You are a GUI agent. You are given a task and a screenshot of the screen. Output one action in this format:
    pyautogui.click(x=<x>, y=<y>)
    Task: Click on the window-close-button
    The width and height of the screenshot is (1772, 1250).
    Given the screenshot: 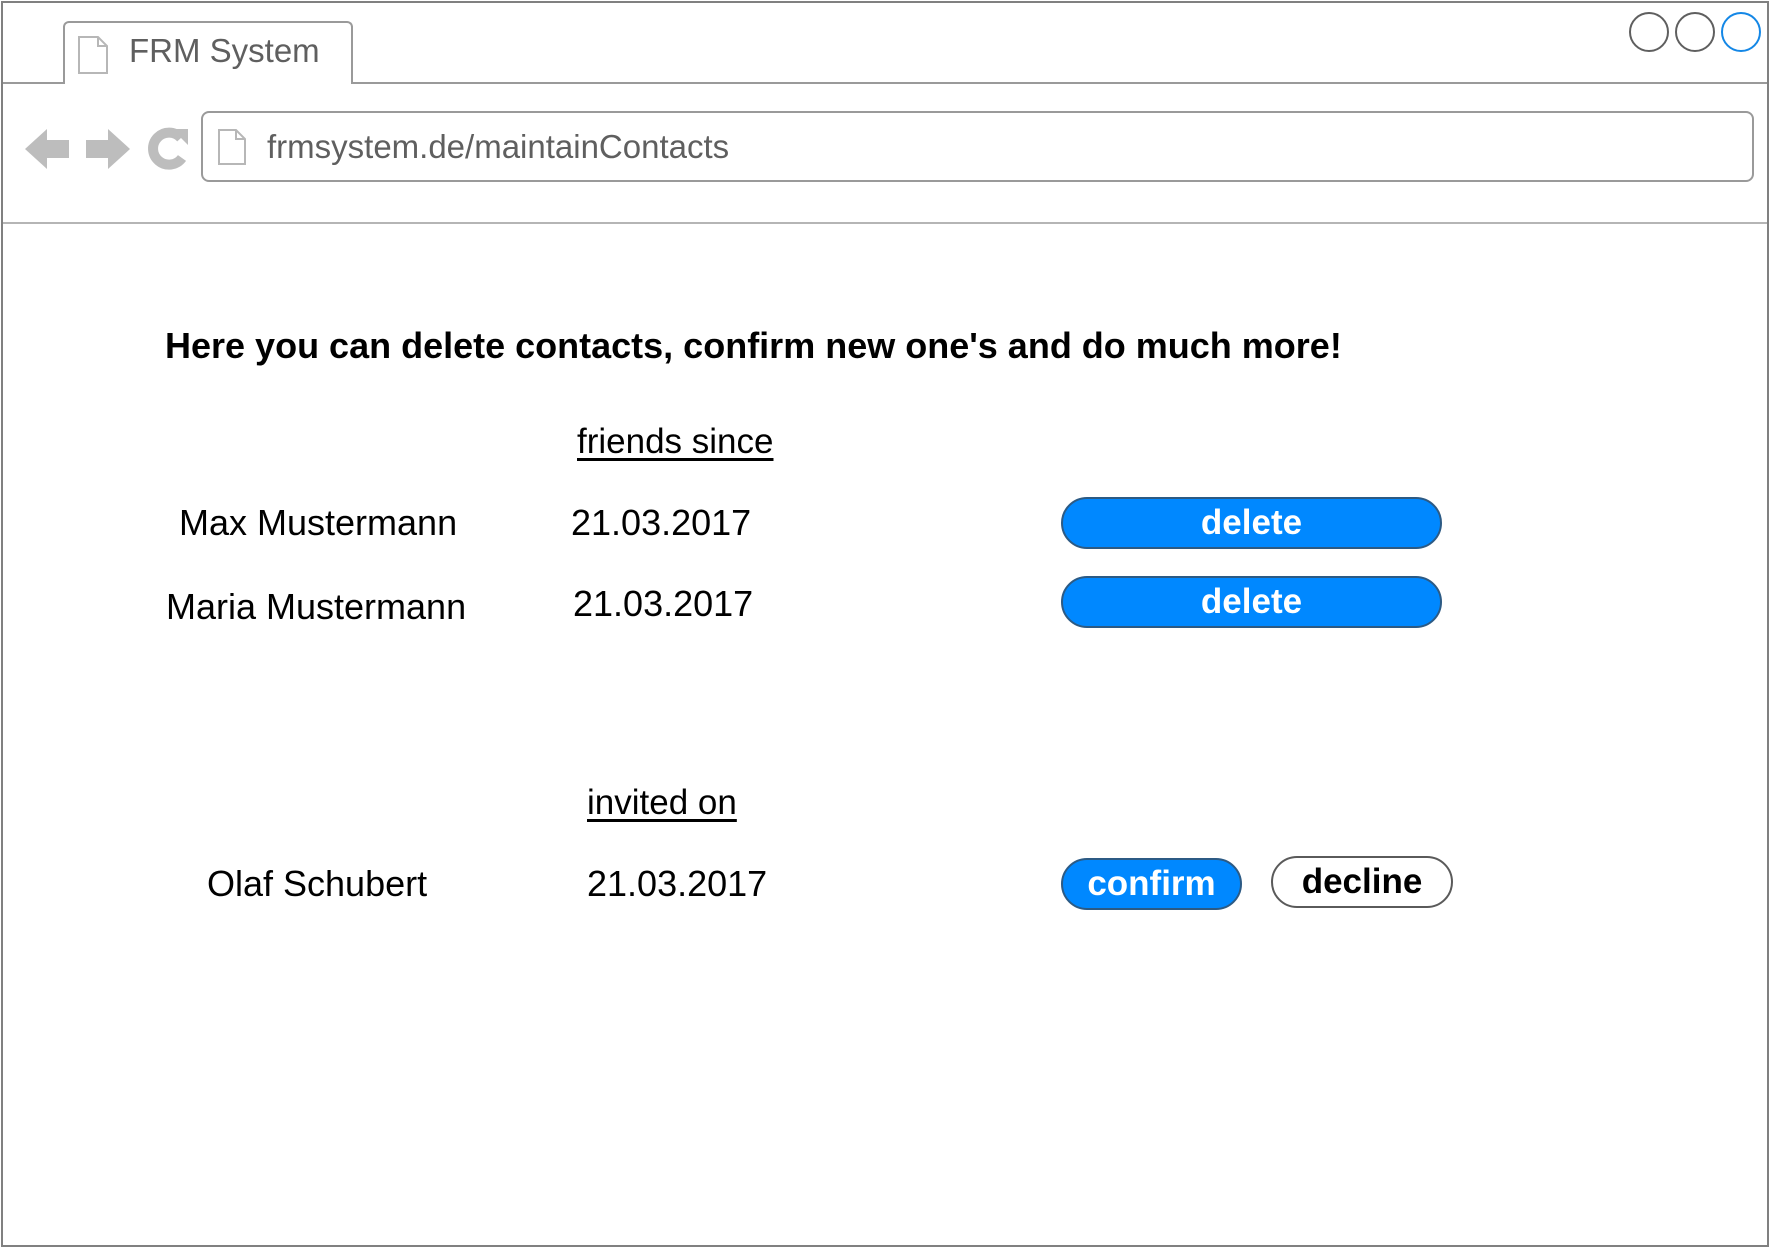 What is the action you would take?
    pyautogui.click(x=1741, y=32)
    